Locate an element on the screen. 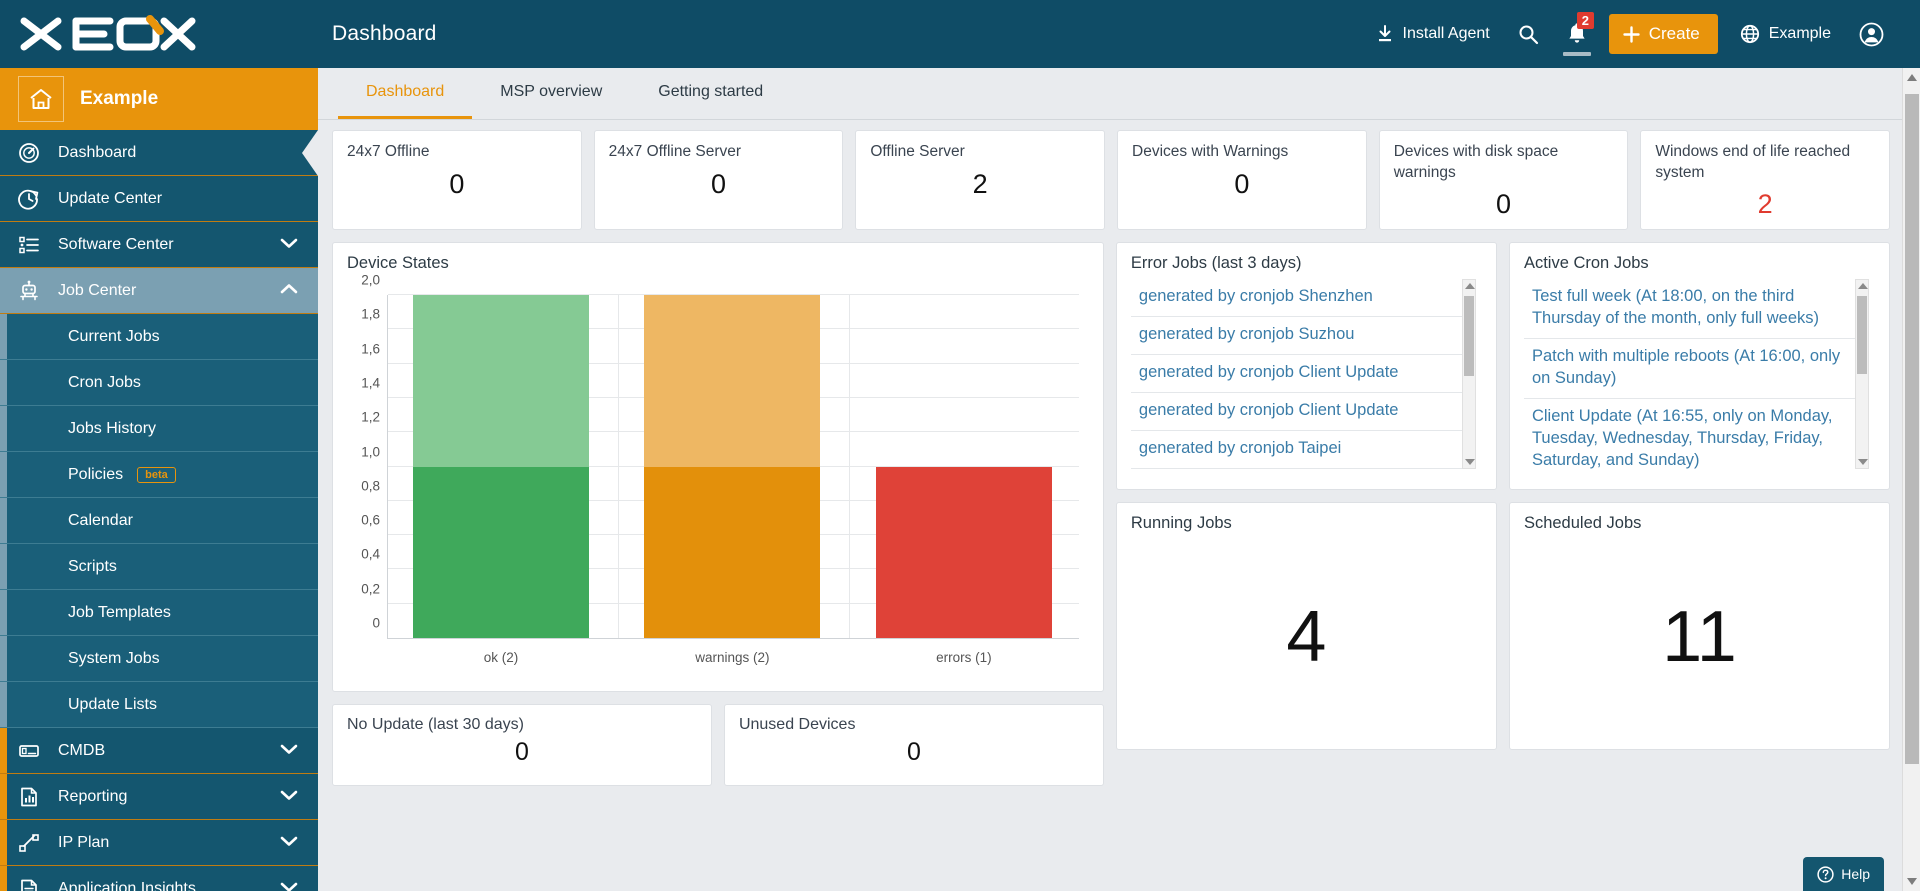 The height and width of the screenshot is (891, 1920). page-scrollbar is located at coordinates (1911, 479).